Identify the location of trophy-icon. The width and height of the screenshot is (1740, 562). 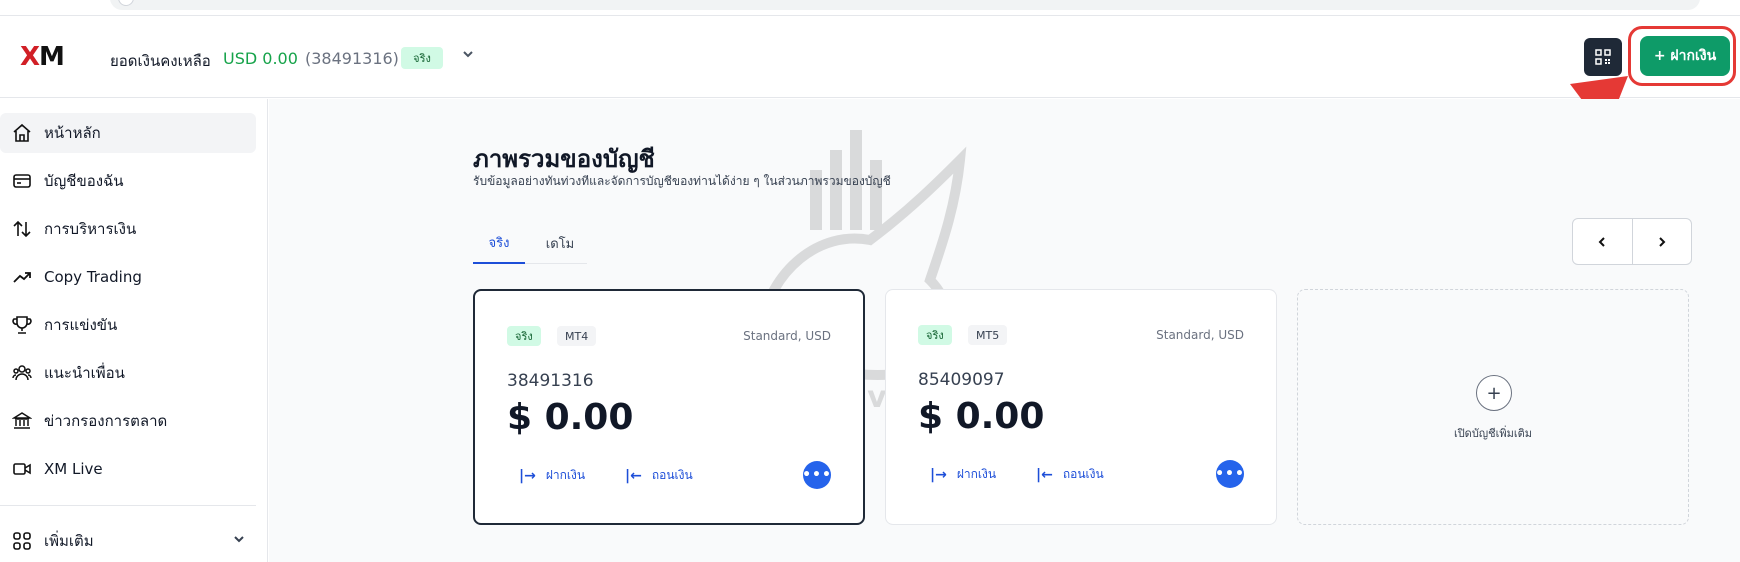
(22, 325).